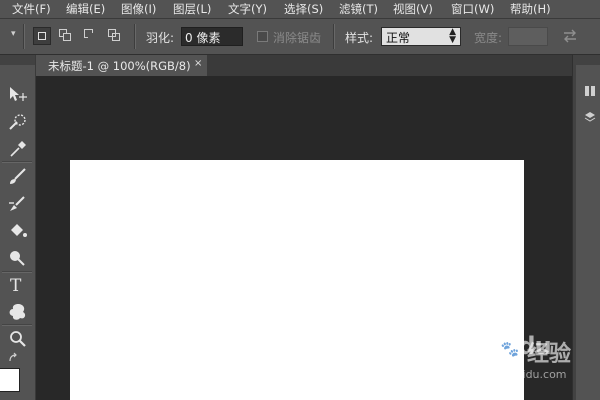  I want to click on feather-input: 0 像素, so click(212, 36).